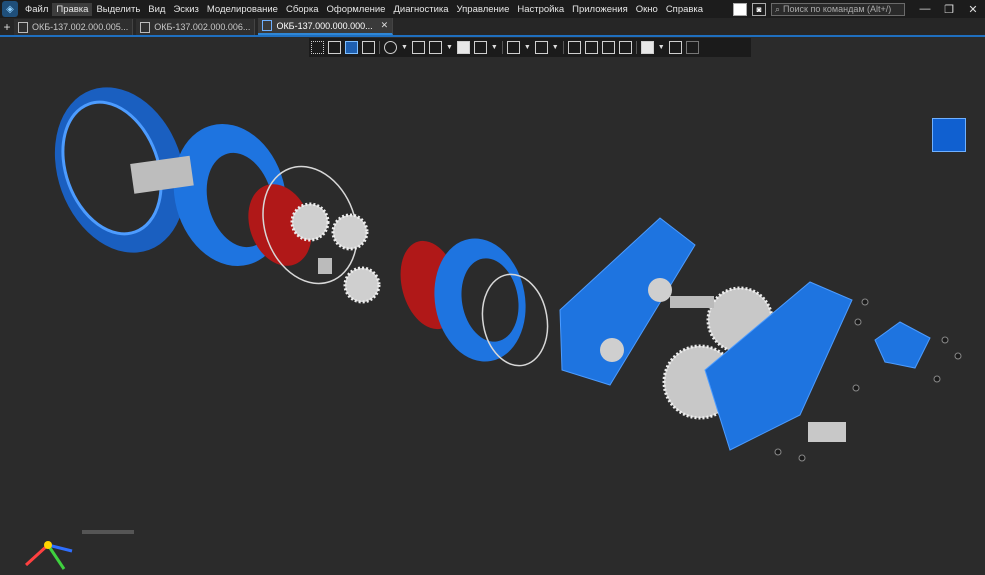 Image resolution: width=985 pixels, height=575 pixels. I want to click on menu-edit: Правка, so click(72, 9).